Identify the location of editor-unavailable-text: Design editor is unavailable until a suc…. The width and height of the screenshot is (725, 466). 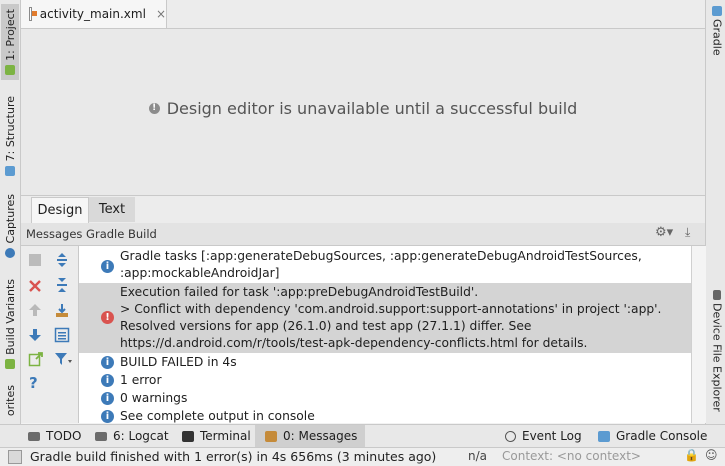
(372, 108).